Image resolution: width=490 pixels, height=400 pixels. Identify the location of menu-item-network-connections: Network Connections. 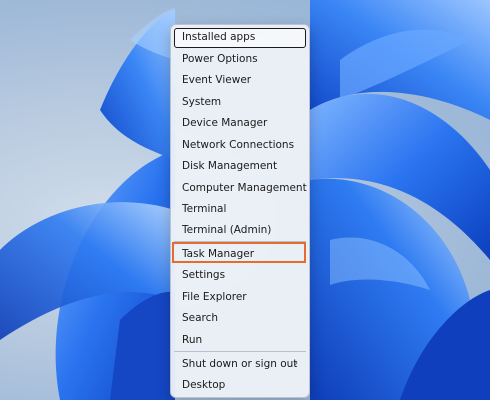
(240, 145).